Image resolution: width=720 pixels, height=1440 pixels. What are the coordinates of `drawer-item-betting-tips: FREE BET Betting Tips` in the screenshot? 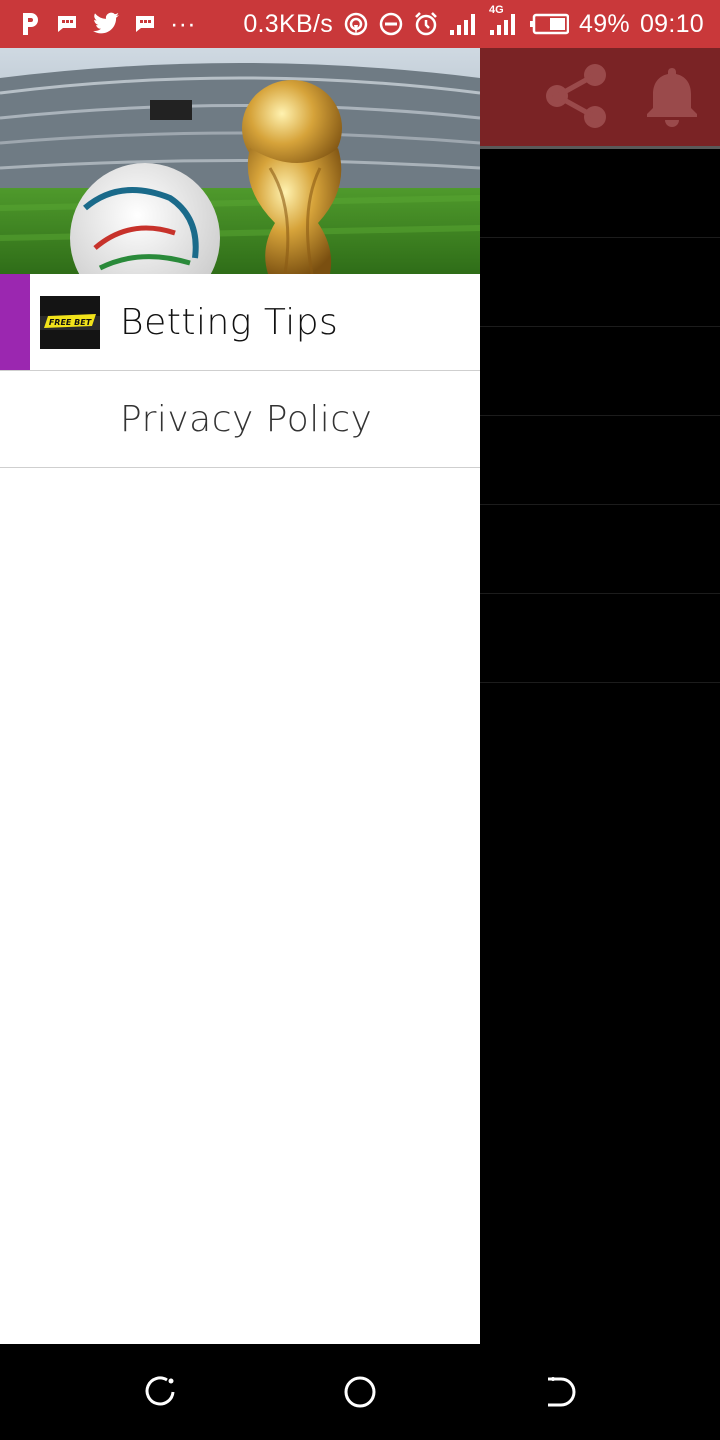 It's located at (240, 322).